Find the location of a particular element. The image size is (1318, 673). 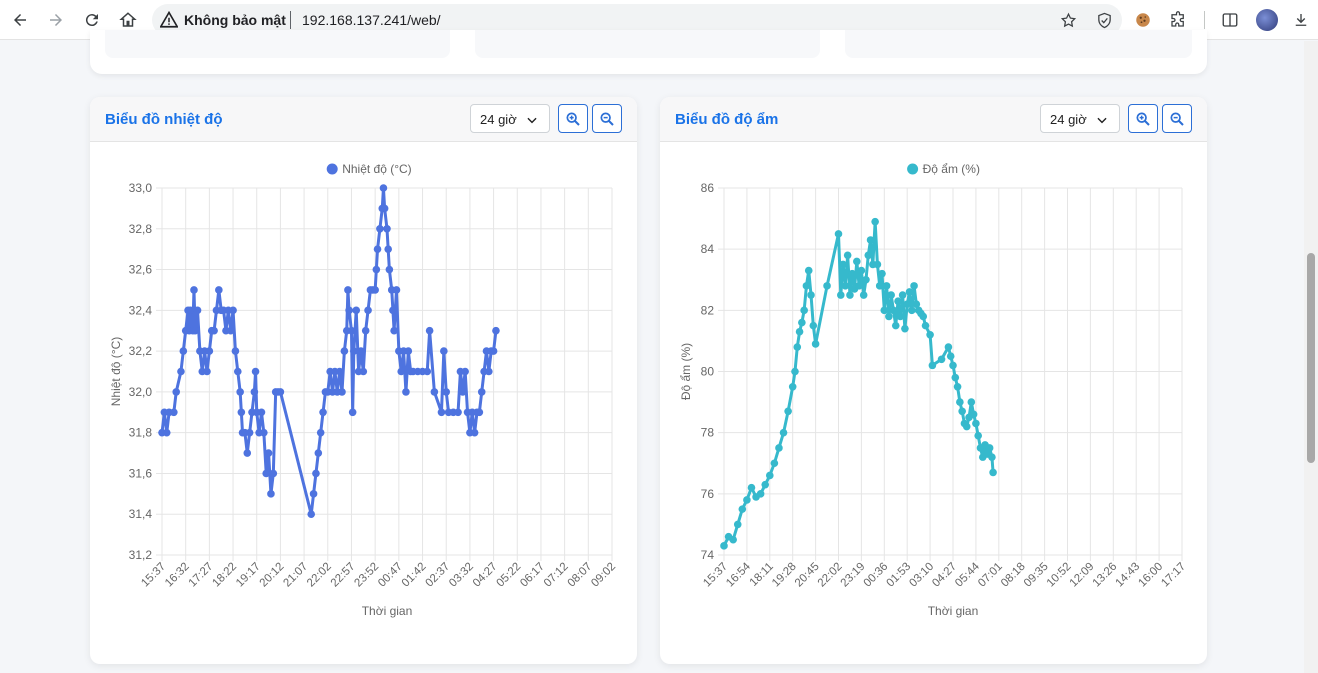

x-tick-label: 16:00 is located at coordinates (1150, 575).